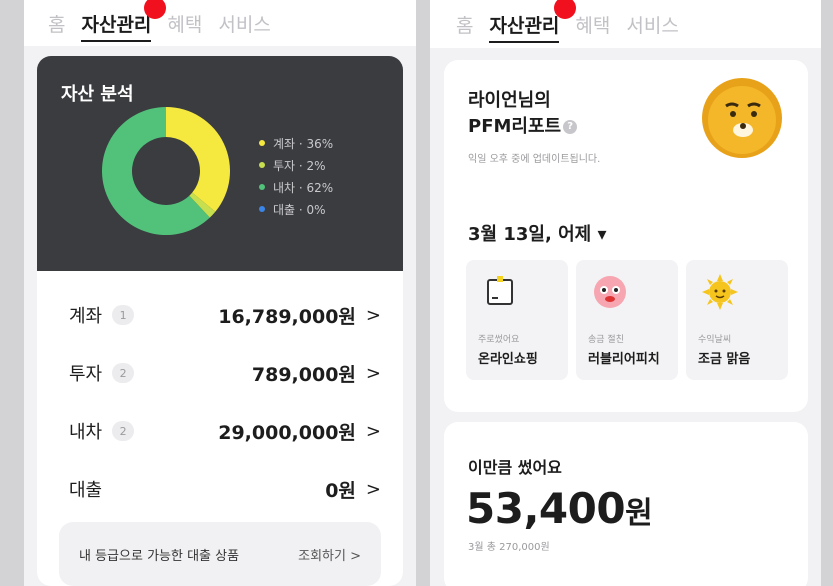 Image resolution: width=833 pixels, height=586 pixels. What do you see at coordinates (220, 489) in the screenshot?
I see `asset-row-loan: 대출 0원 >` at bounding box center [220, 489].